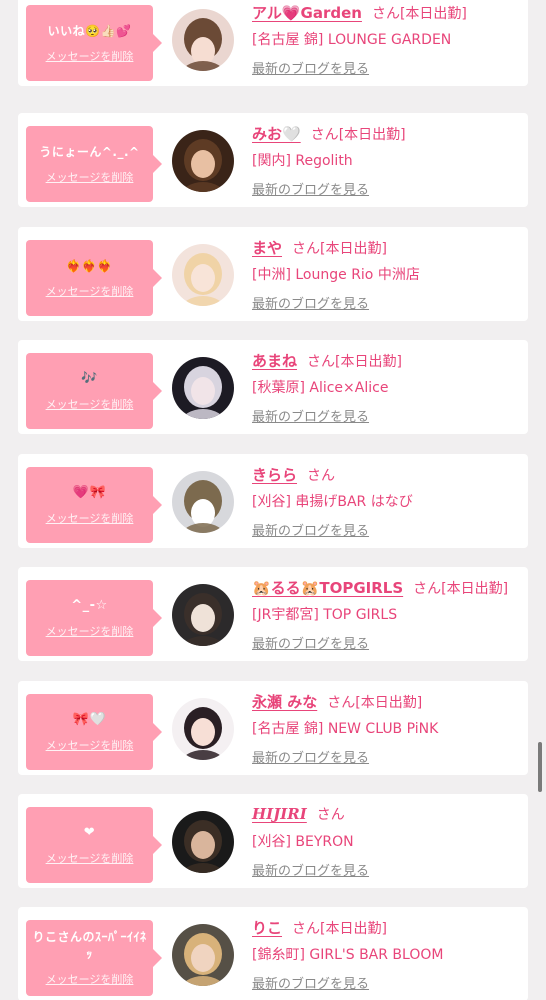 Image resolution: width=546 pixels, height=1000 pixels. Describe the element at coordinates (345, 729) in the screenshot. I see `shop-label: [名古屋 錦] NEW CLUB PiNK` at that location.